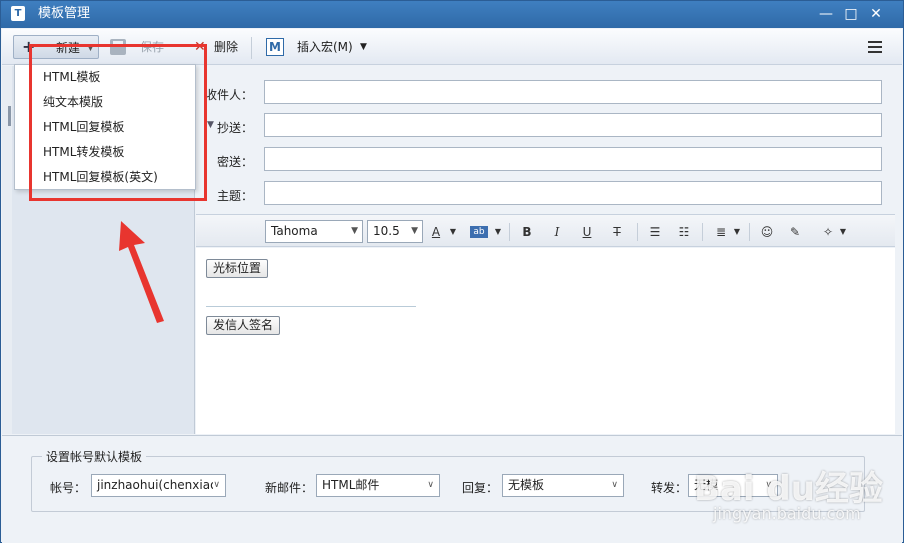 Image resolution: width=904 pixels, height=543 pixels. Describe the element at coordinates (294, 231) in the screenshot. I see `font-family-value: Tahoma` at that location.